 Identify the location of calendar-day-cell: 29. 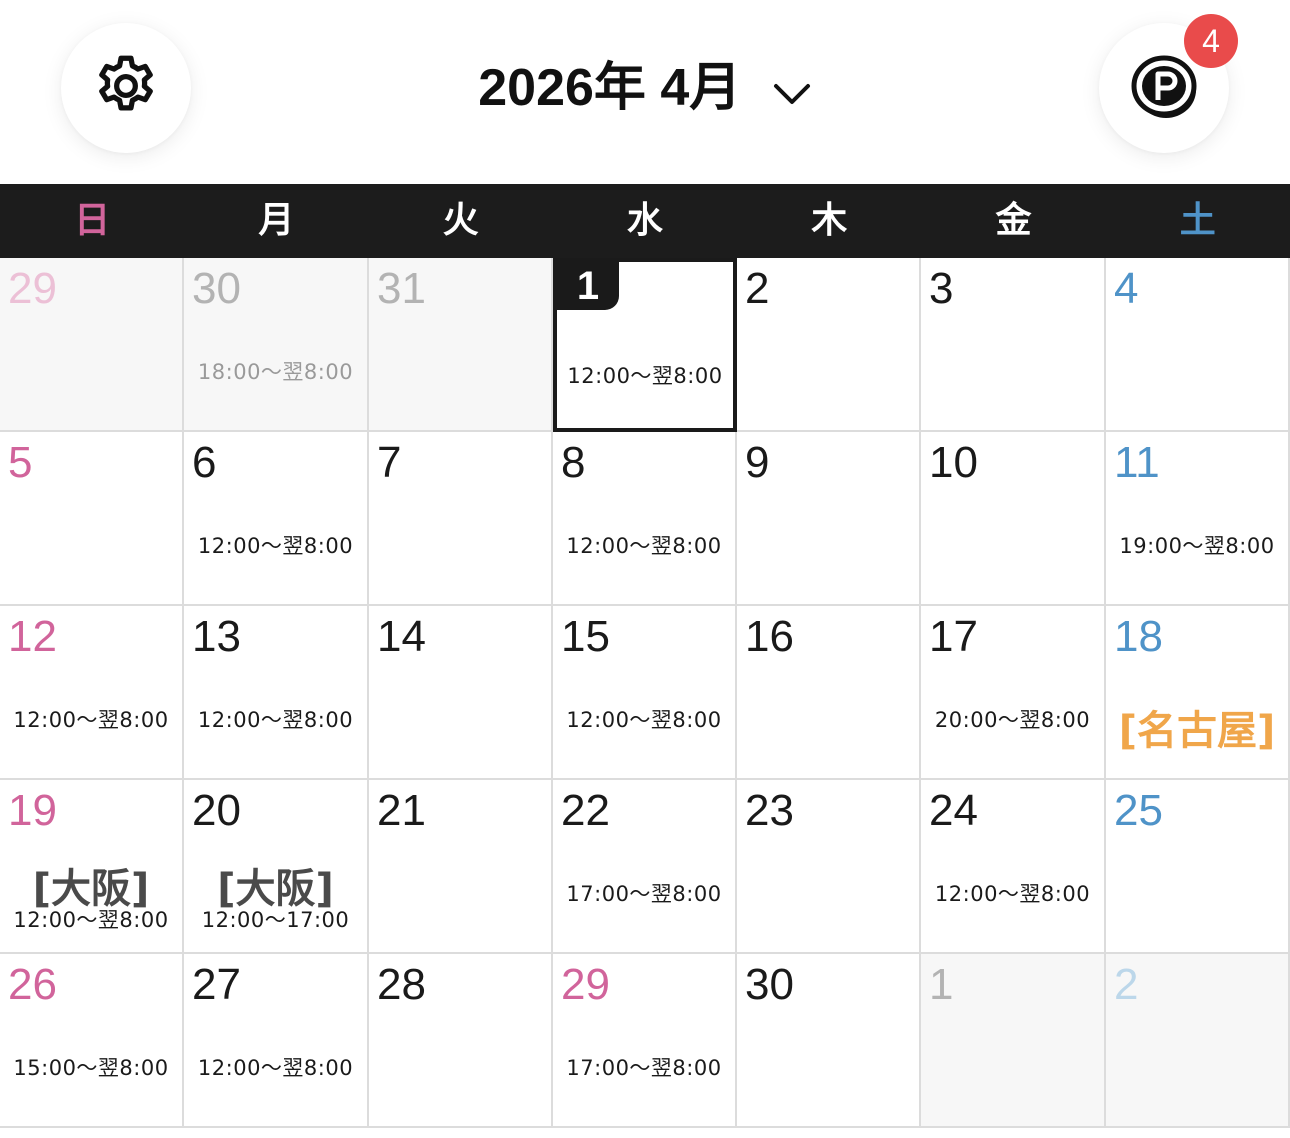
(92, 345).